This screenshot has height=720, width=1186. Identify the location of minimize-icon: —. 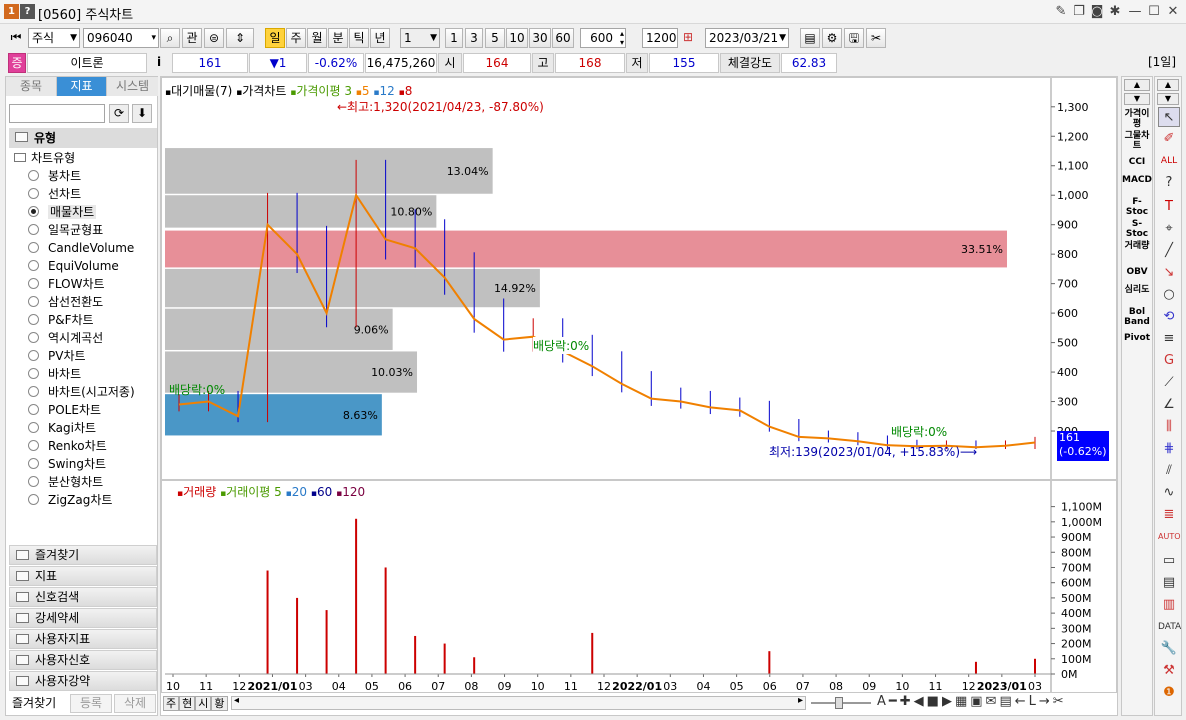
(1135, 12).